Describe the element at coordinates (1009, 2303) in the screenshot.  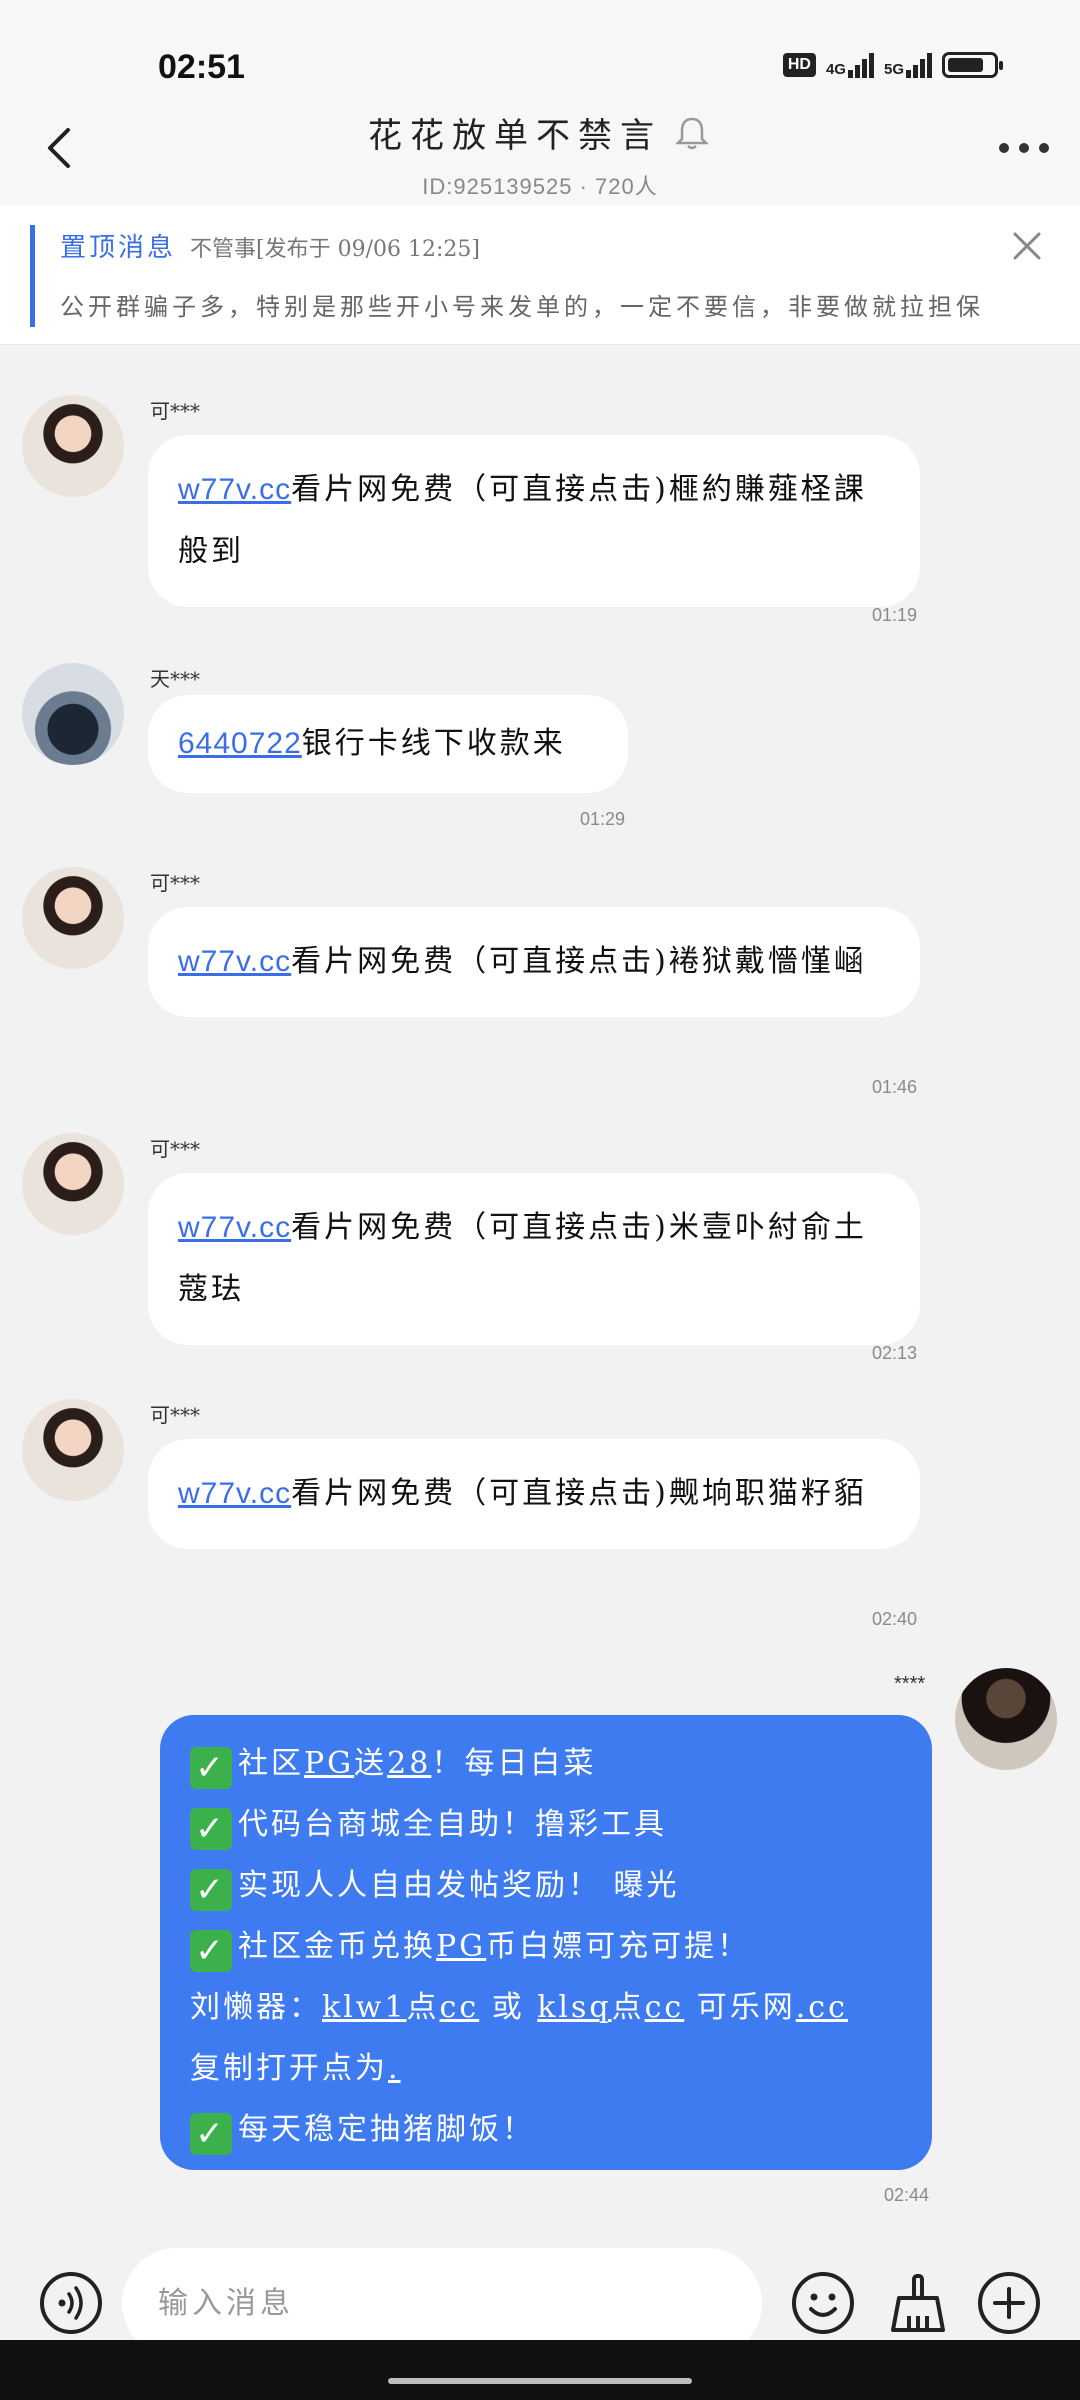
I see `plus-icon` at that location.